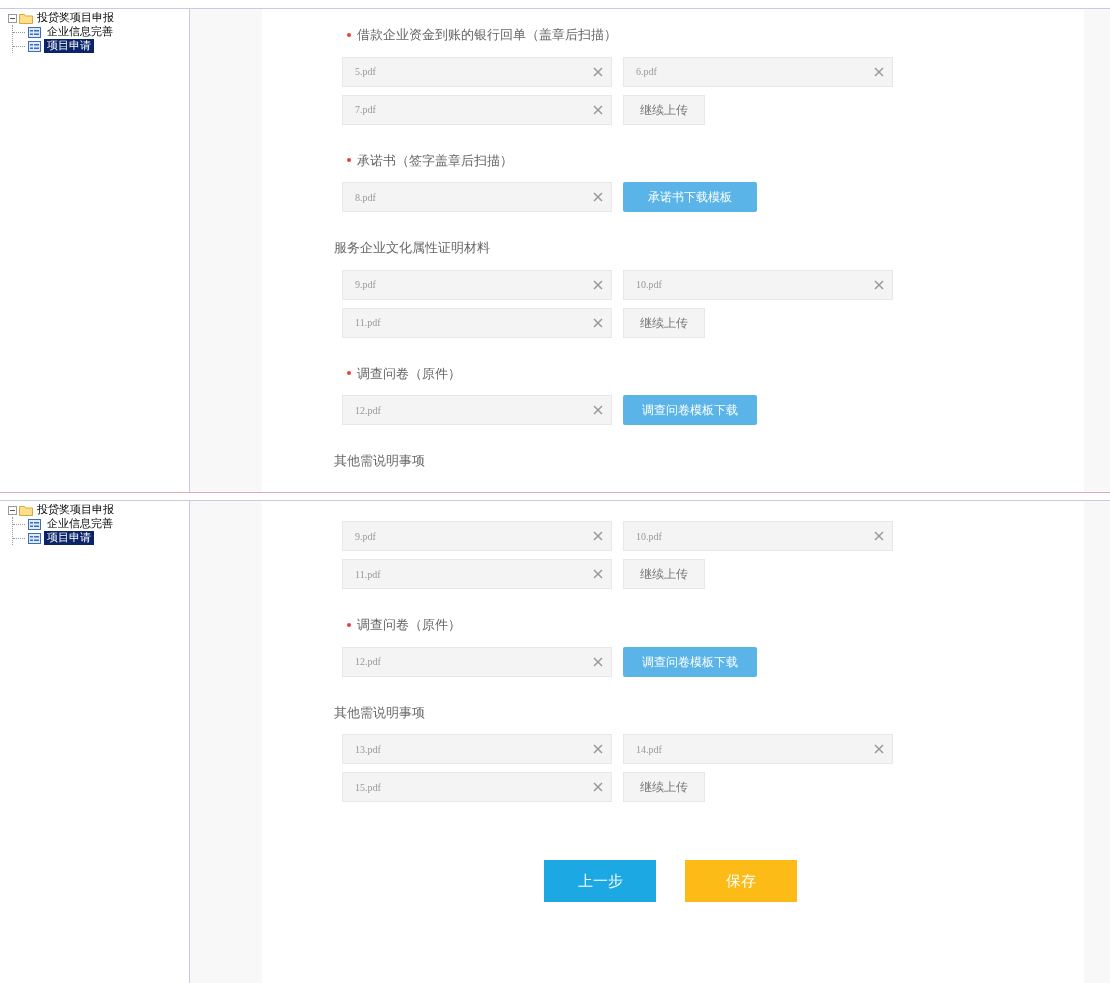 The height and width of the screenshot is (983, 1110). What do you see at coordinates (430, 160) in the screenshot?
I see `field-label: 承诺书（签字盖章后扫描）` at bounding box center [430, 160].